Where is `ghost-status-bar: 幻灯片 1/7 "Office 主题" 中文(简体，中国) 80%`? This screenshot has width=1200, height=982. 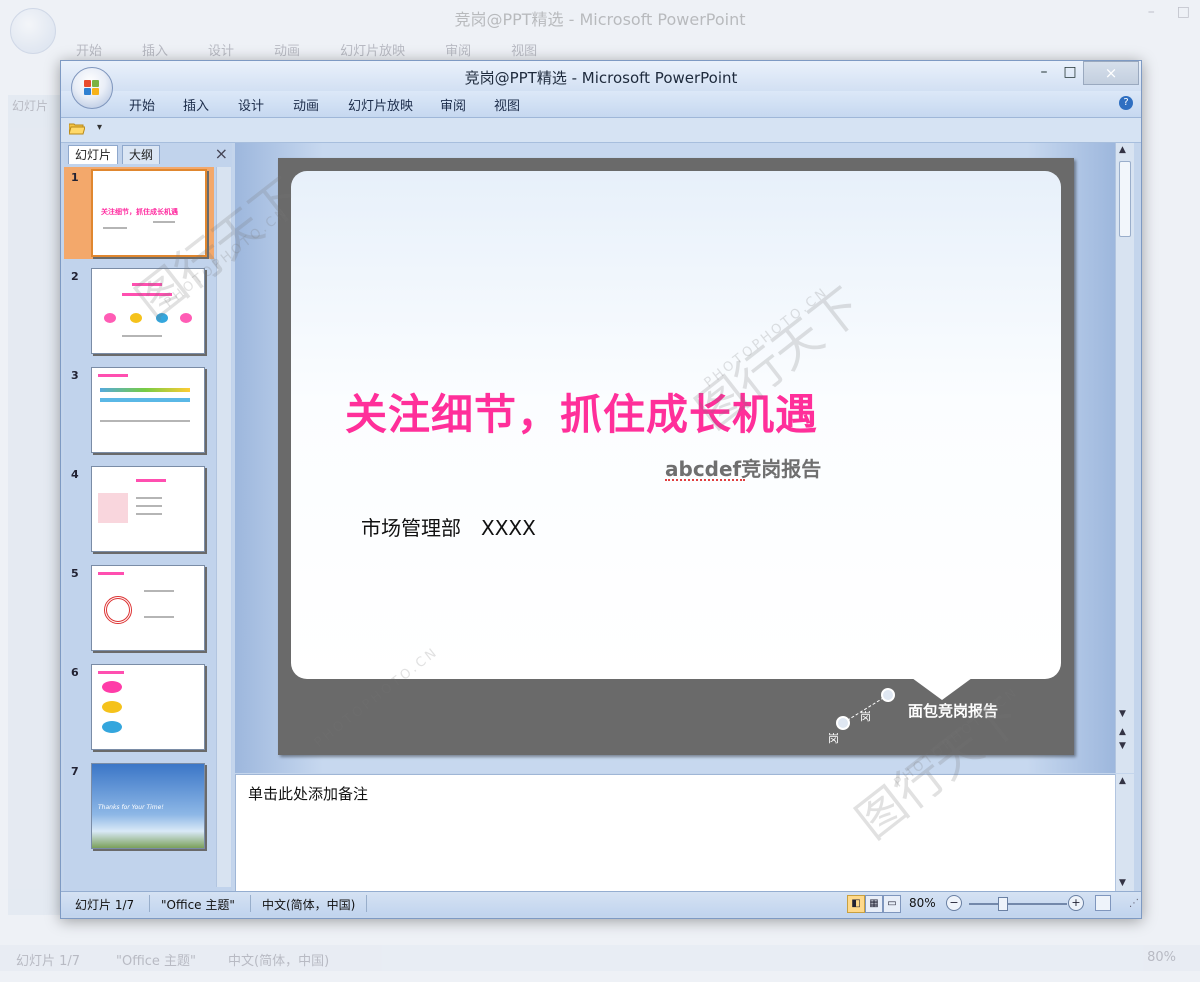
ghost-status-bar: 幻灯片 1/7 "Office 主题" 中文(简体，中国) 80% is located at coordinates (600, 958).